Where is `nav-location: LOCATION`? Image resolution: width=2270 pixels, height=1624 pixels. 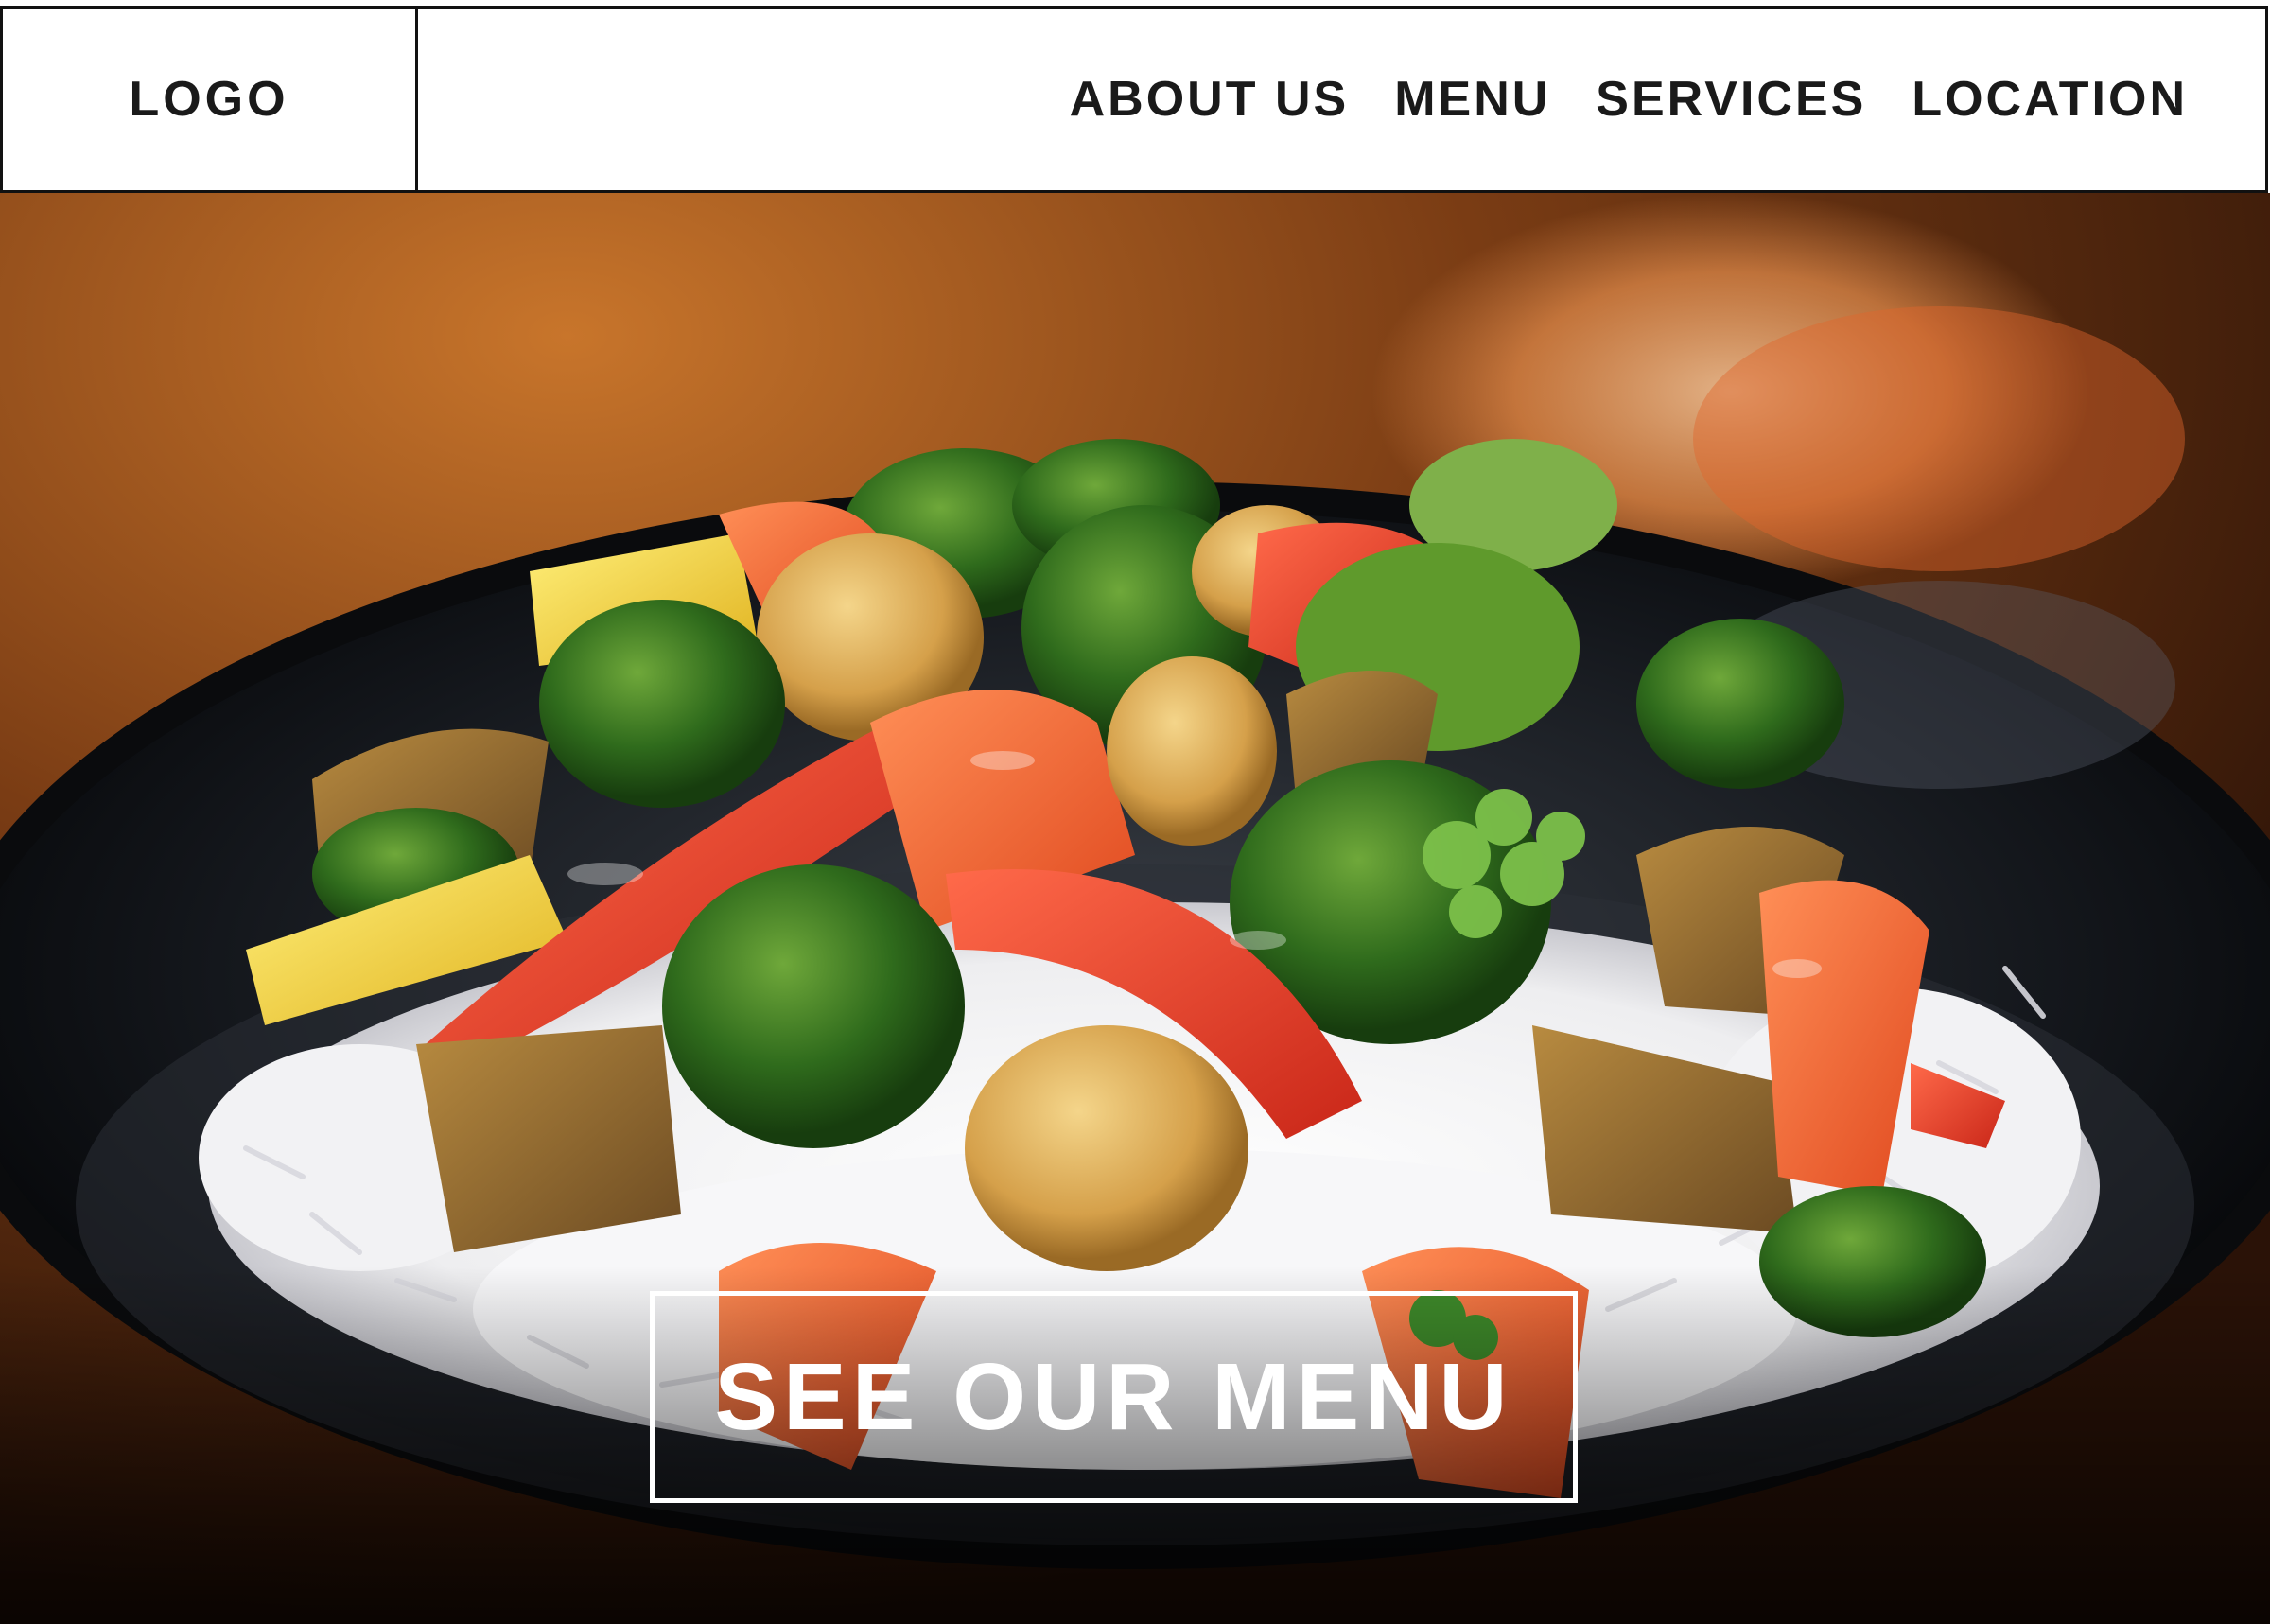 nav-location: LOCATION is located at coordinates (2050, 99).